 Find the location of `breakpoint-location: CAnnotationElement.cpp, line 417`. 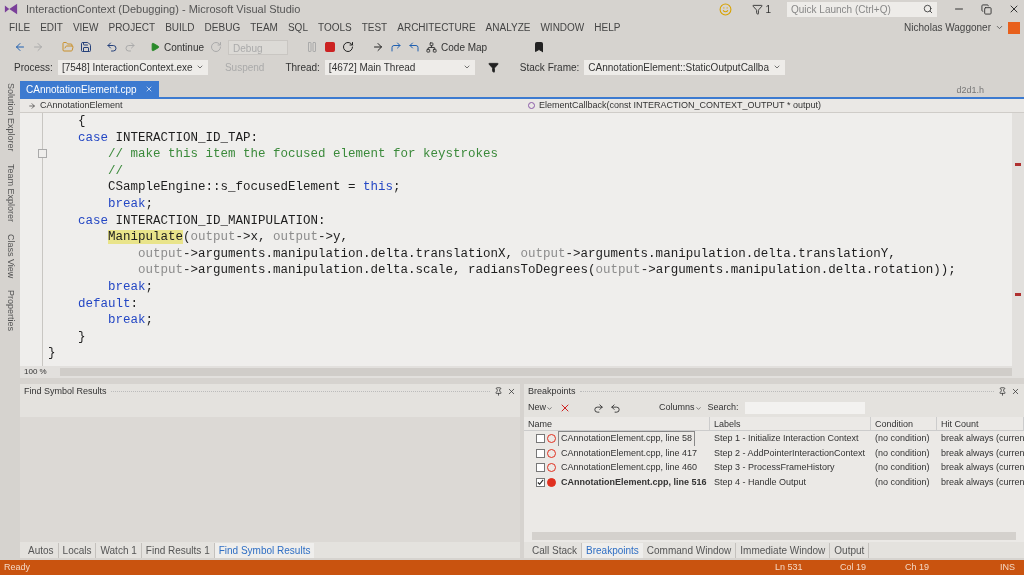

breakpoint-location: CAnnotationElement.cpp, line 417 is located at coordinates (629, 452).